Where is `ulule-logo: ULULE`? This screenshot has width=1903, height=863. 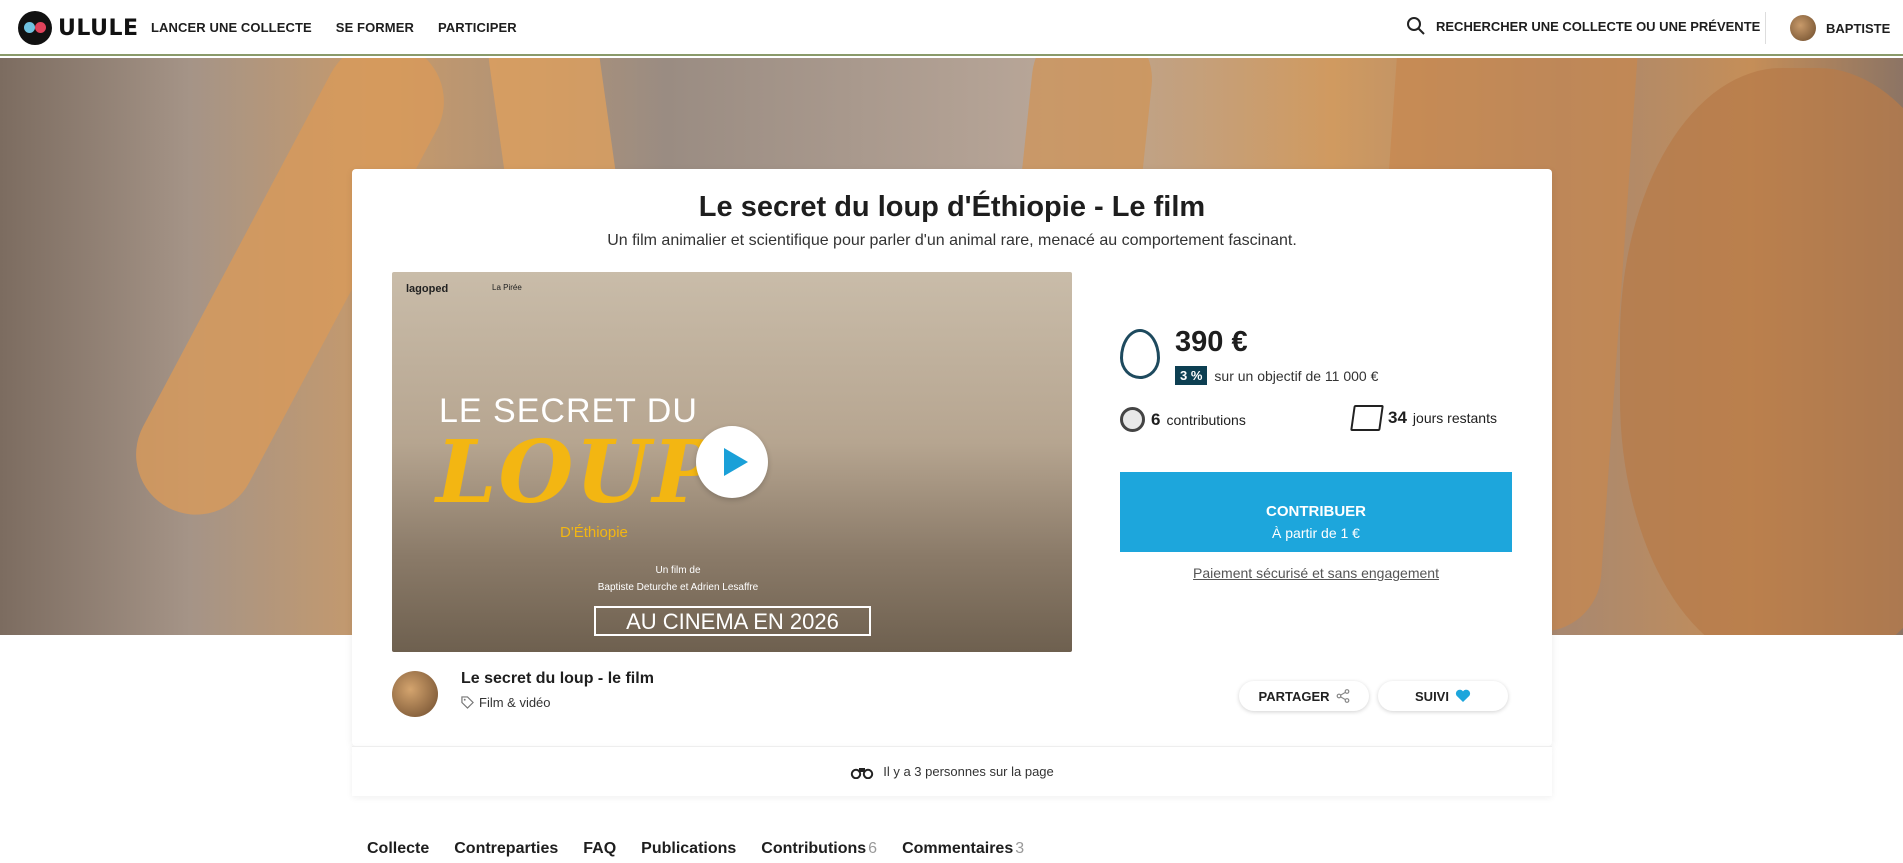
ulule-logo: ULULE is located at coordinates (78, 28).